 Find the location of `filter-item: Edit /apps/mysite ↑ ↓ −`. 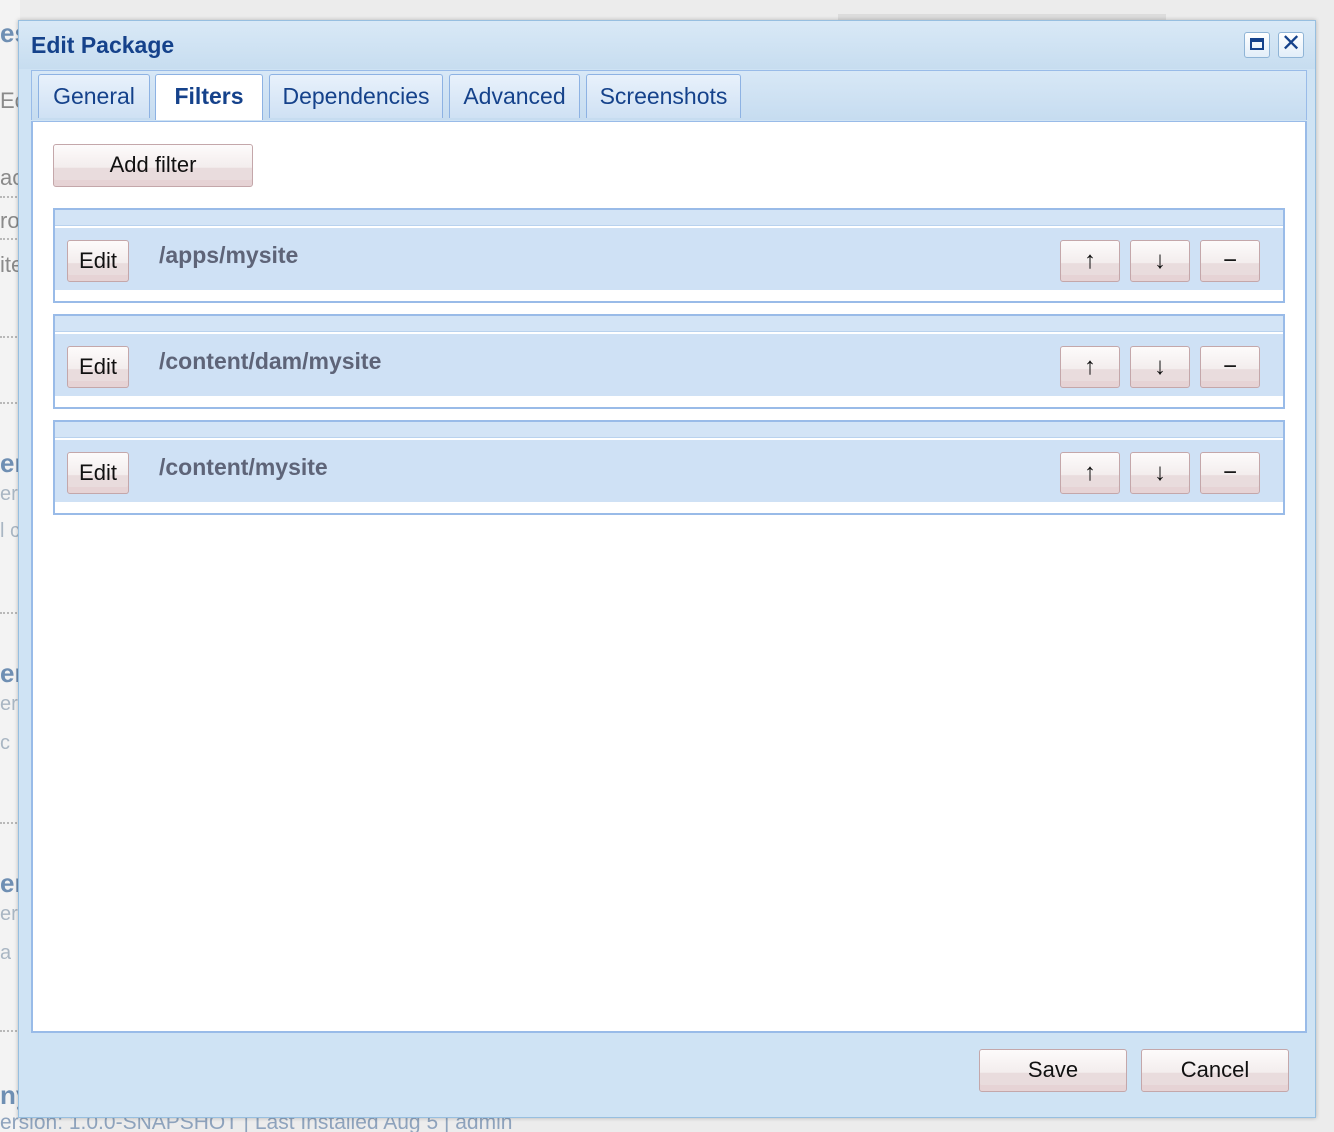

filter-item: Edit /apps/mysite ↑ ↓ − is located at coordinates (669, 255).